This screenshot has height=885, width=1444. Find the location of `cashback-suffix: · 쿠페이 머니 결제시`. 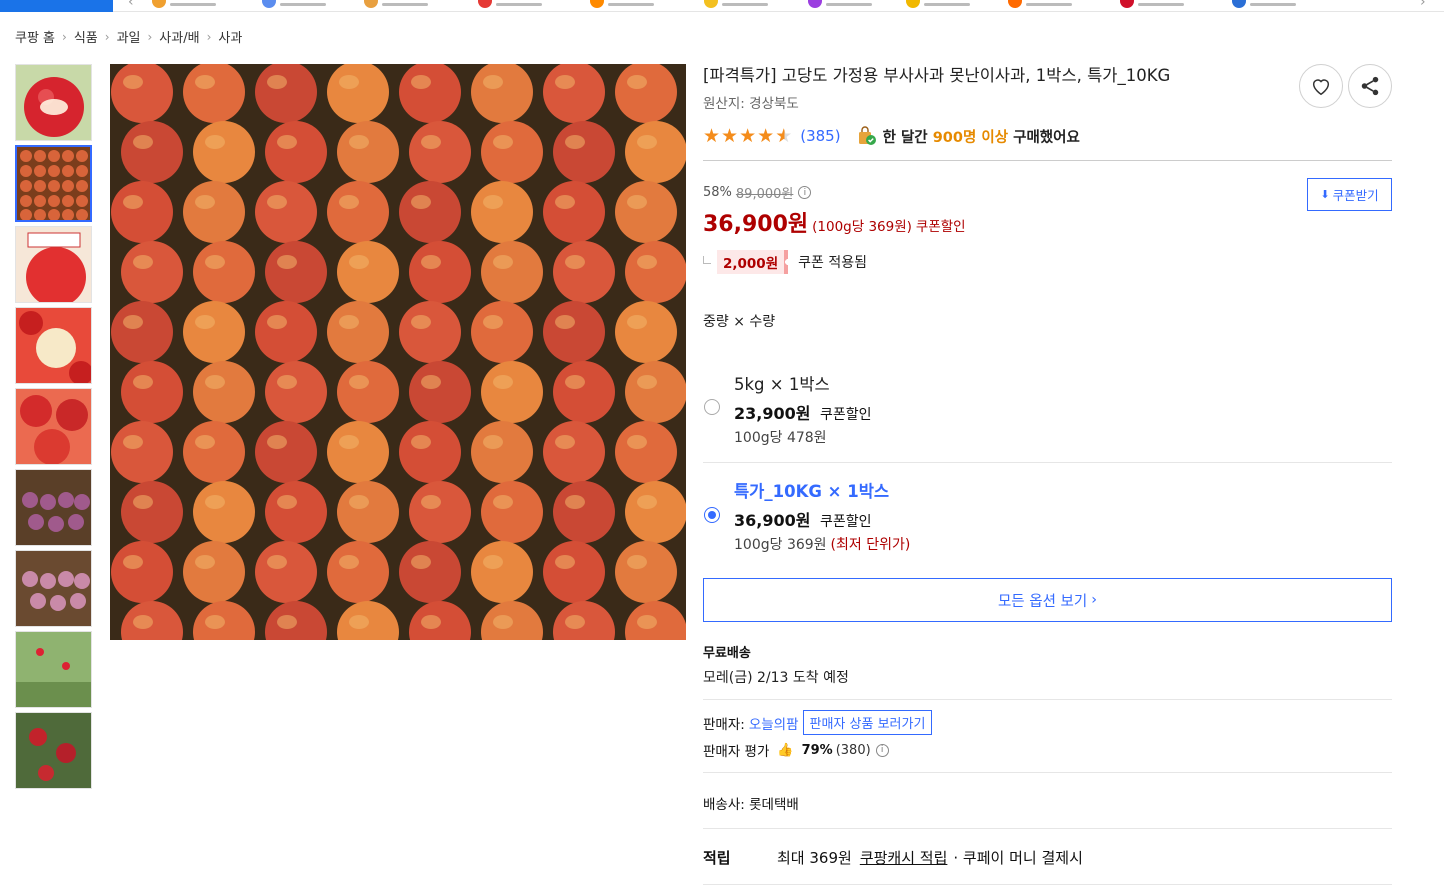

cashback-suffix: · 쿠페이 머니 결제시 is located at coordinates (1018, 858).